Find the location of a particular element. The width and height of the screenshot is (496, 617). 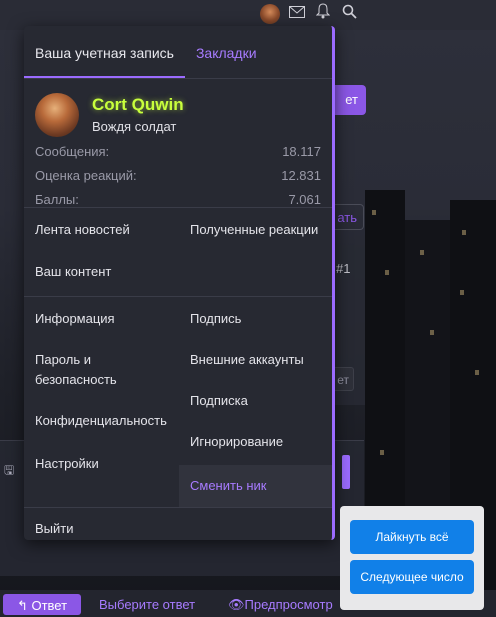

stat-messages: Сообщения: 18.117 is located at coordinates (178, 152).